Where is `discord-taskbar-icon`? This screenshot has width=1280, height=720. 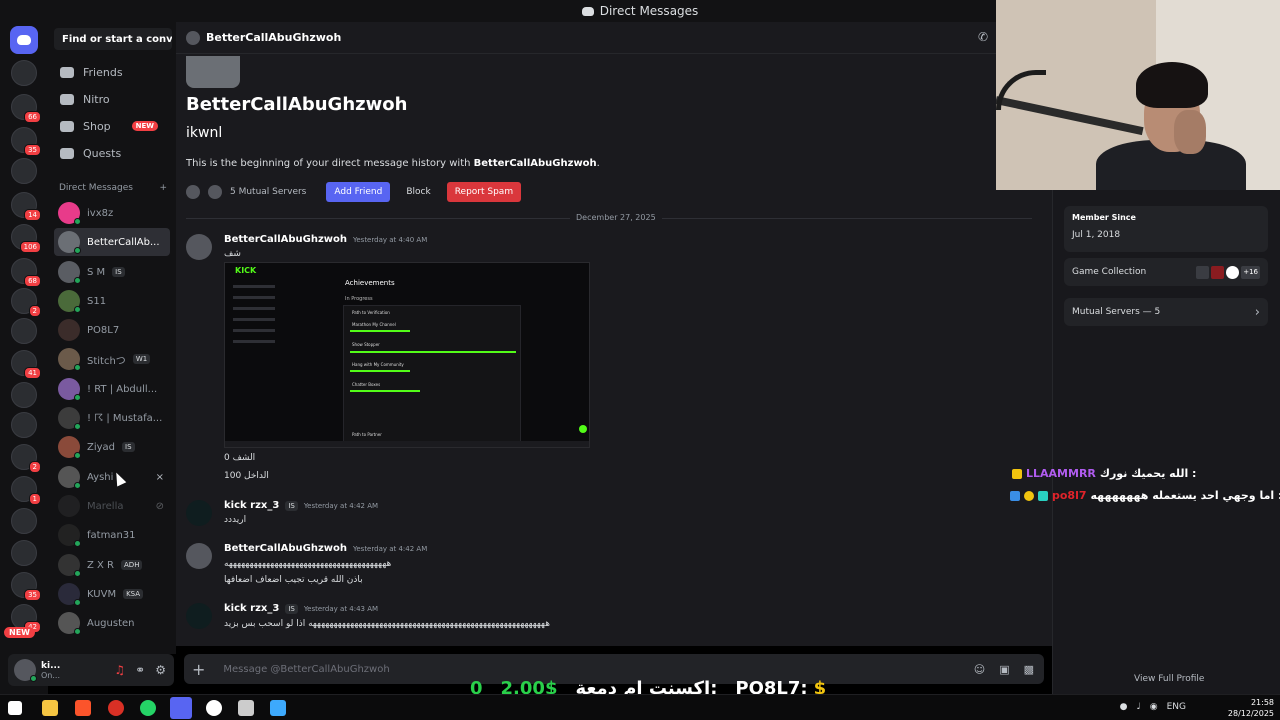
discord-taskbar-icon is located at coordinates (181, 708).